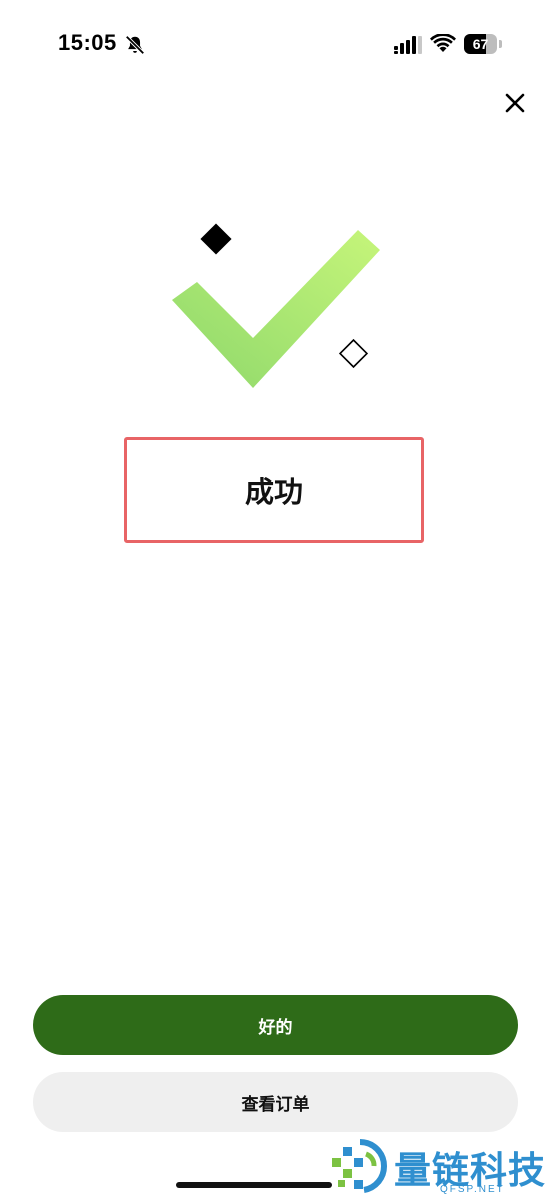  Describe the element at coordinates (443, 43) in the screenshot. I see `wifi-icon` at that location.